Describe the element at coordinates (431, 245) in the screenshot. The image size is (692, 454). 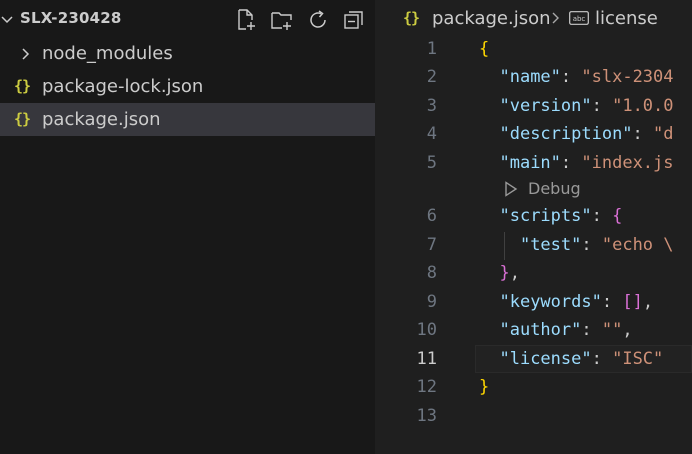
I see `line-number: 7` at that location.